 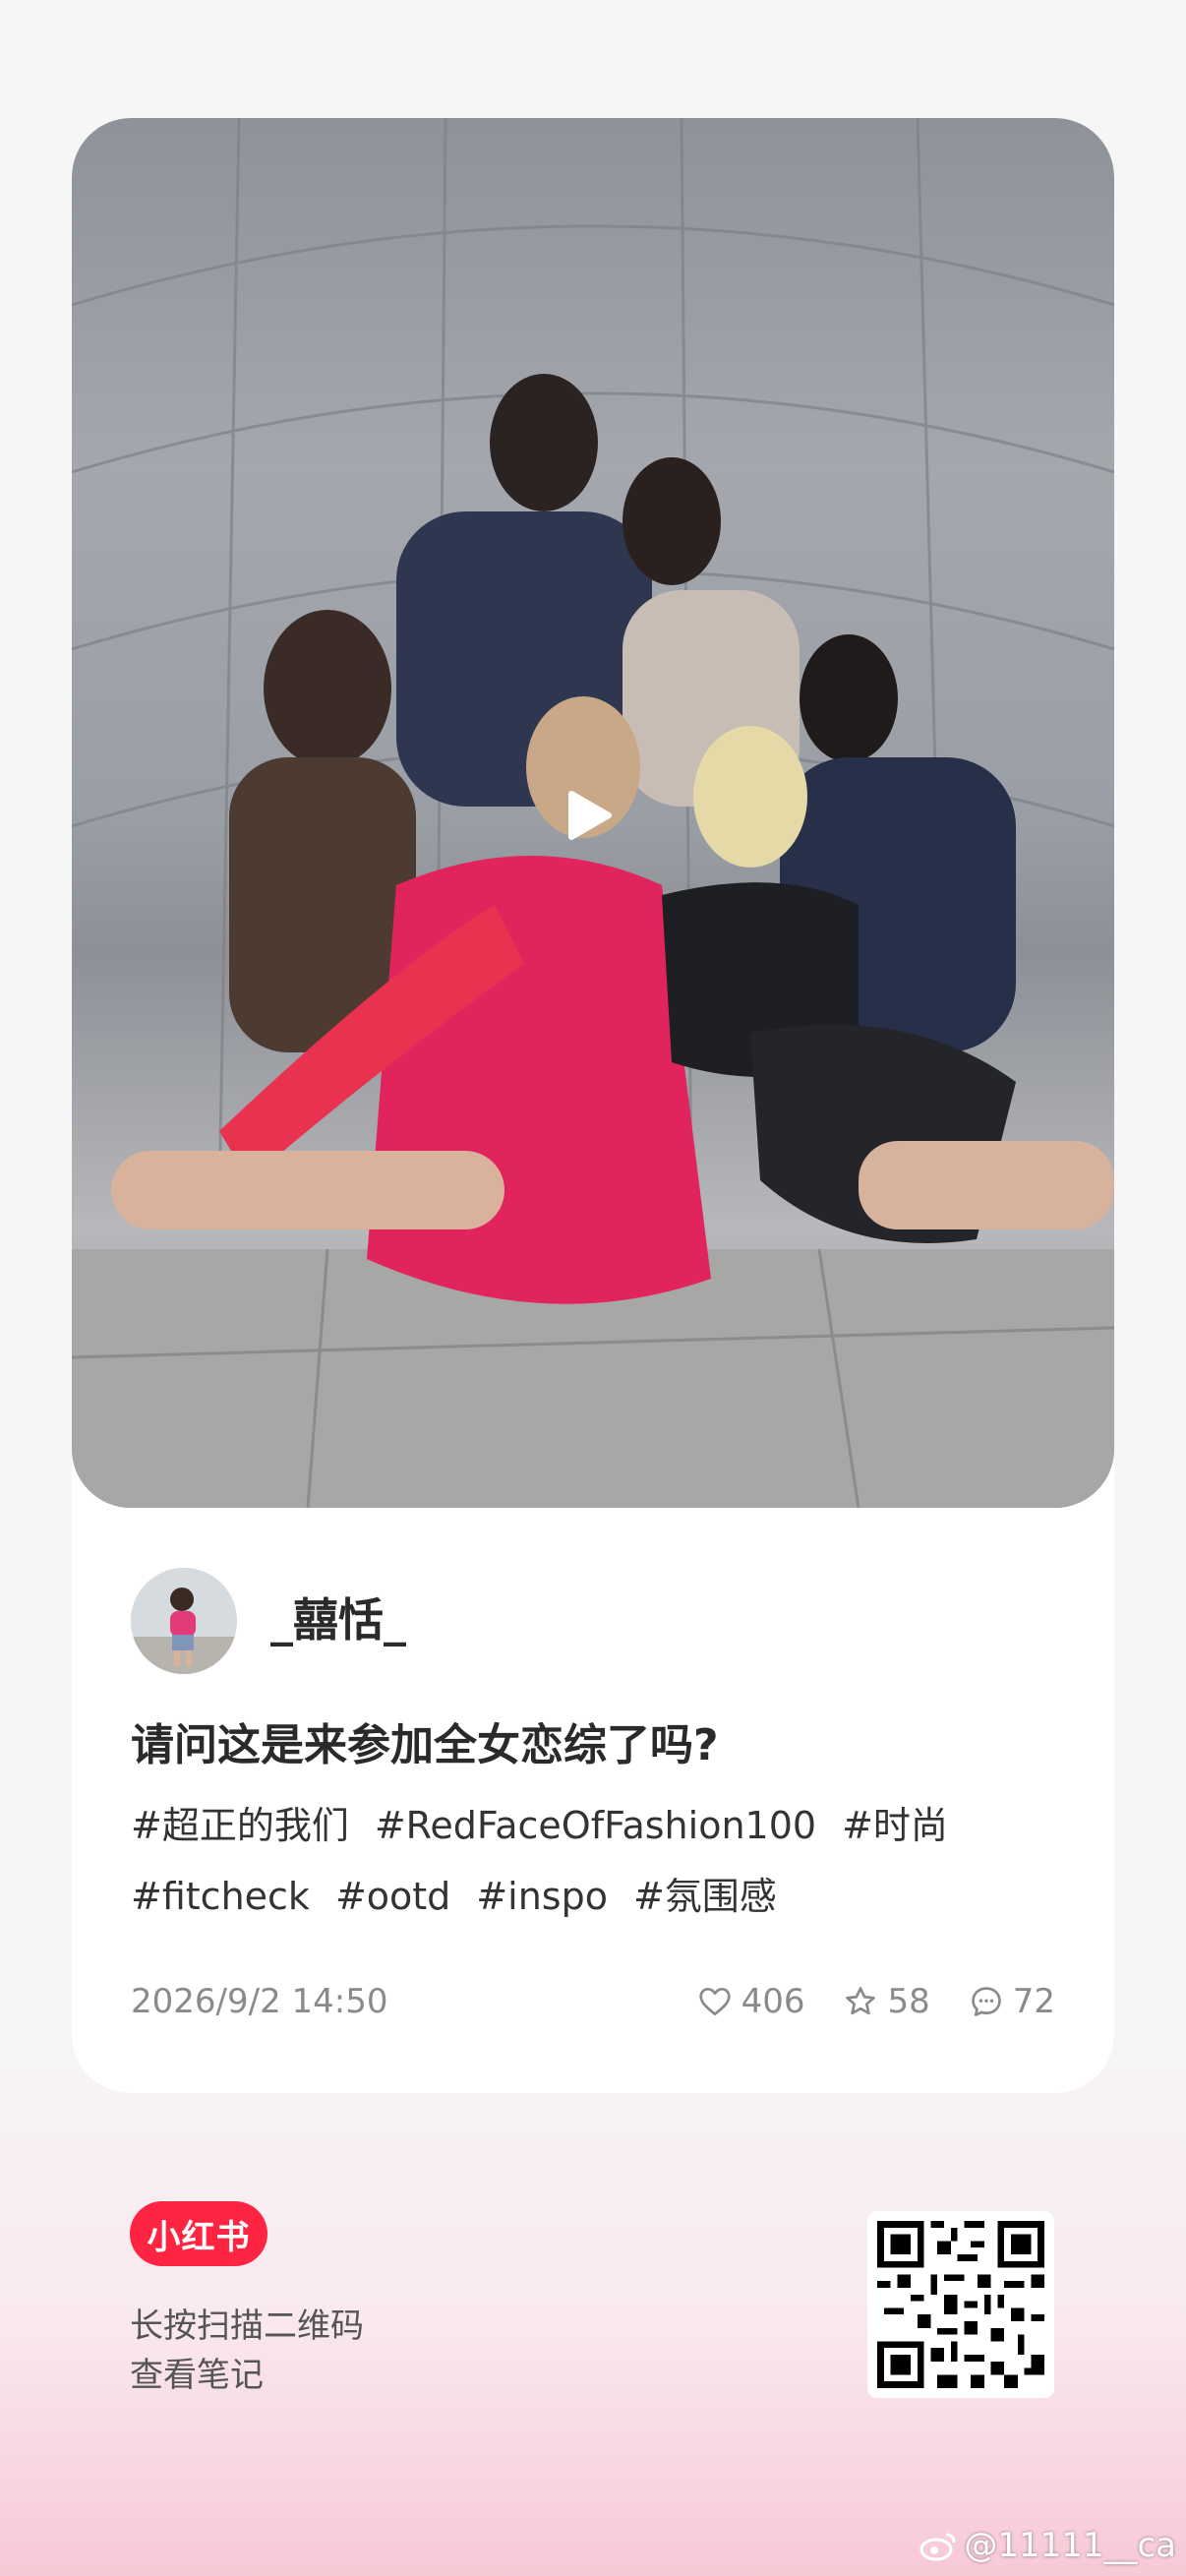 I want to click on qr-code, so click(x=960, y=2304).